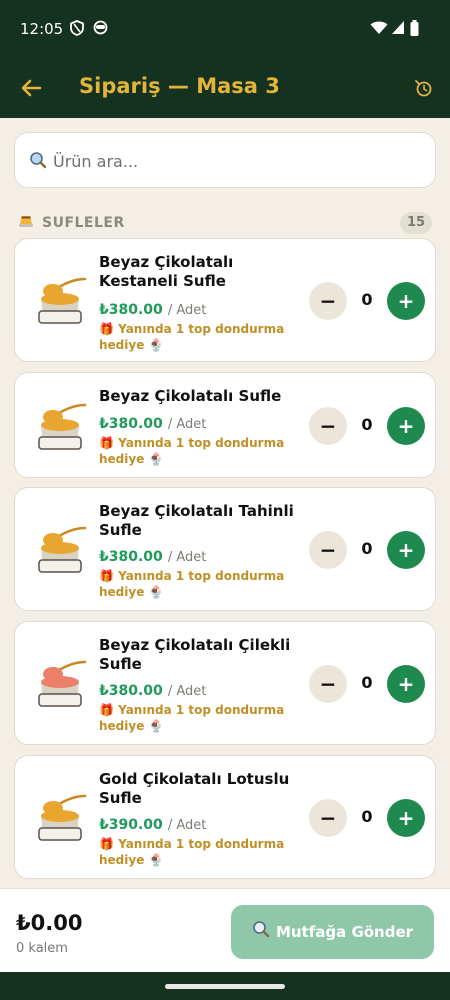 The width and height of the screenshot is (450, 1000). Describe the element at coordinates (190, 396) in the screenshot. I see `product-name: Beyaz Çikolatalı Sufle` at that location.